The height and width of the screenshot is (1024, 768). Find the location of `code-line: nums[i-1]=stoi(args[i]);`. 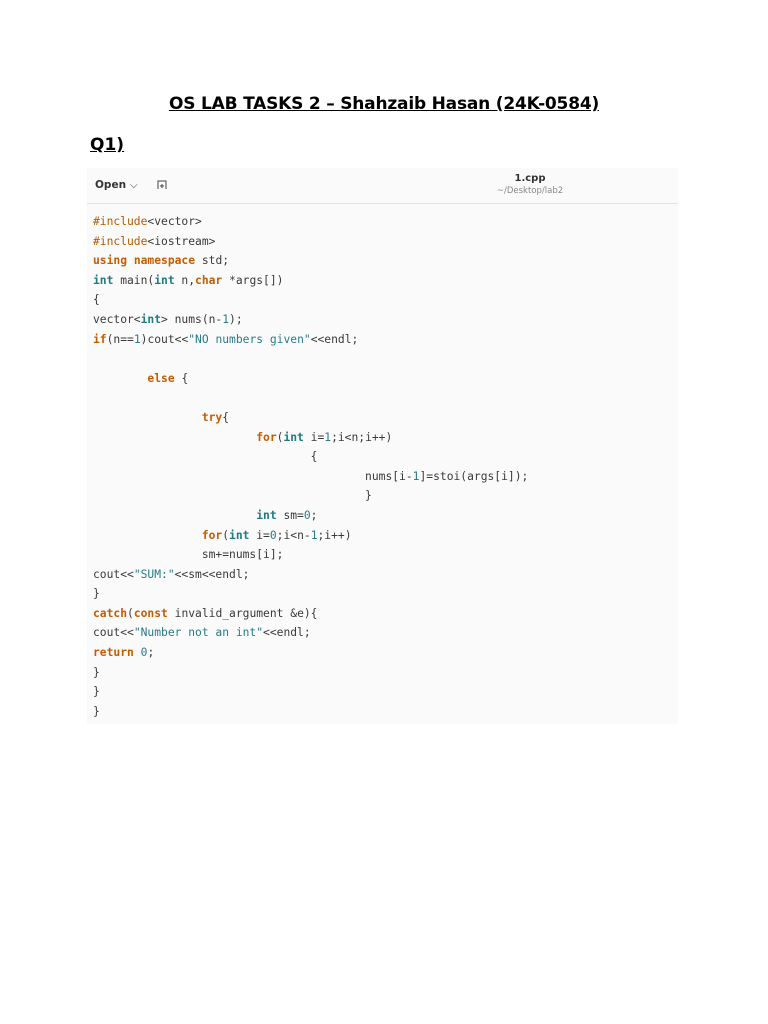

code-line: nums[i-1]=stoi(args[i]); is located at coordinates (311, 476).